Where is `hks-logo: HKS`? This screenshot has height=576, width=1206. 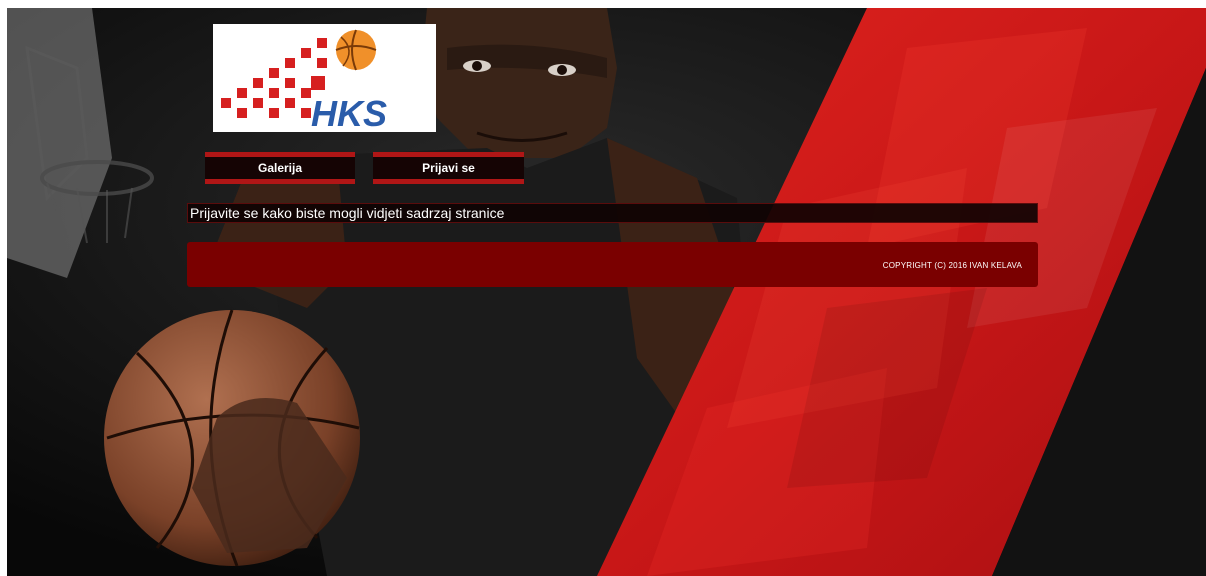 hks-logo: HKS is located at coordinates (324, 79).